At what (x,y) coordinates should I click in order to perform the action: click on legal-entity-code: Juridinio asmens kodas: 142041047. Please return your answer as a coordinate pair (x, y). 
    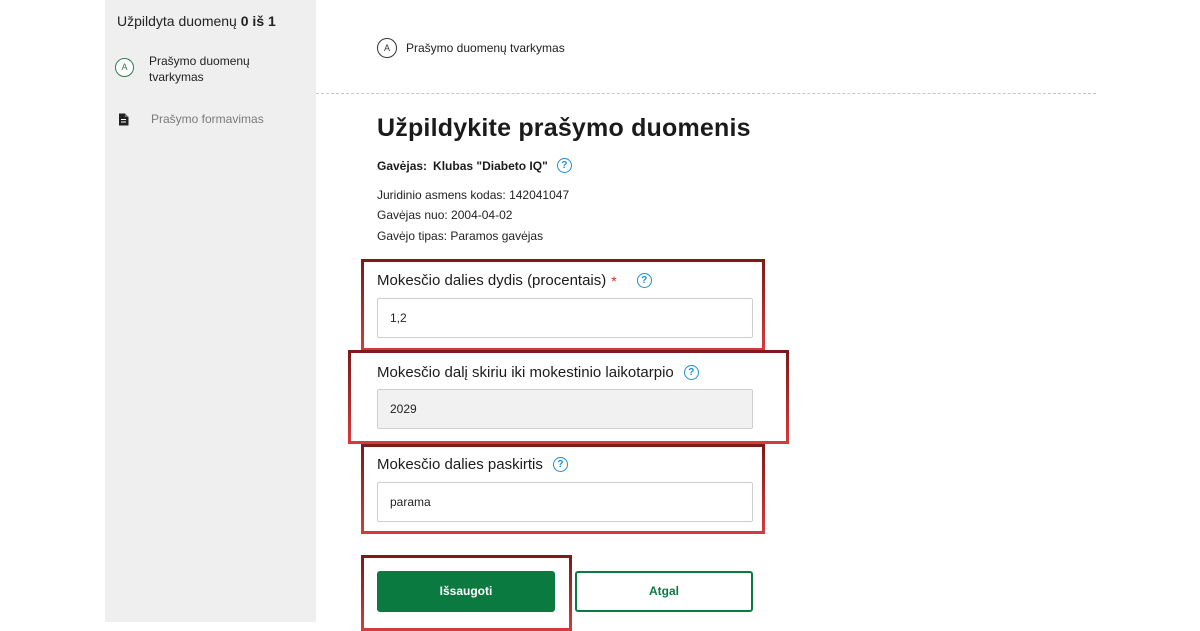
    Looking at the image, I should click on (473, 195).